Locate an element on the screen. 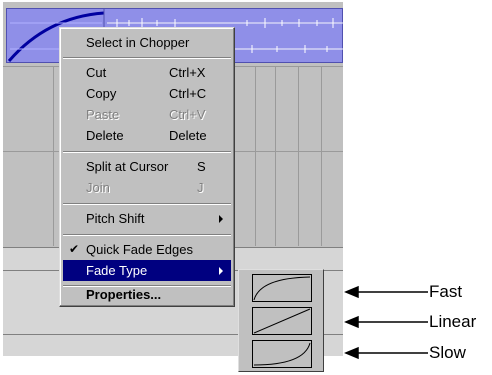 Image resolution: width=492 pixels, height=375 pixels. callout-arrows is located at coordinates (386, 322).